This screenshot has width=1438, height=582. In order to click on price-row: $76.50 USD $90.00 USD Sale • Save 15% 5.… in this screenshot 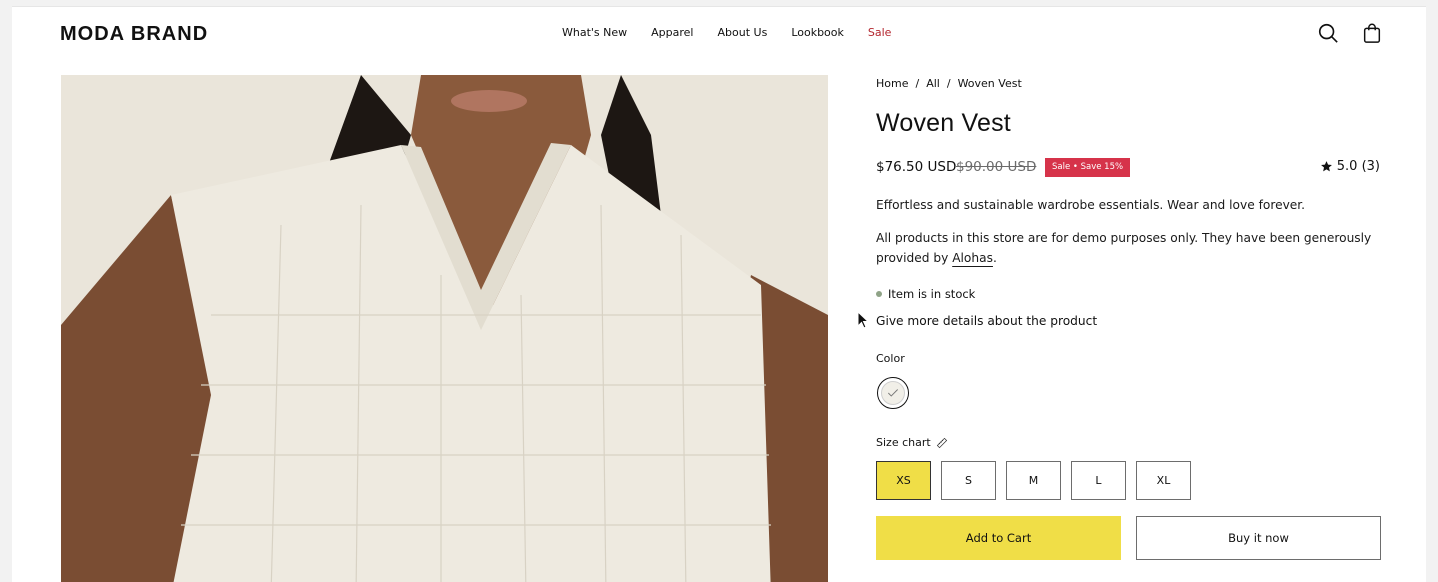, I will do `click(1128, 169)`.